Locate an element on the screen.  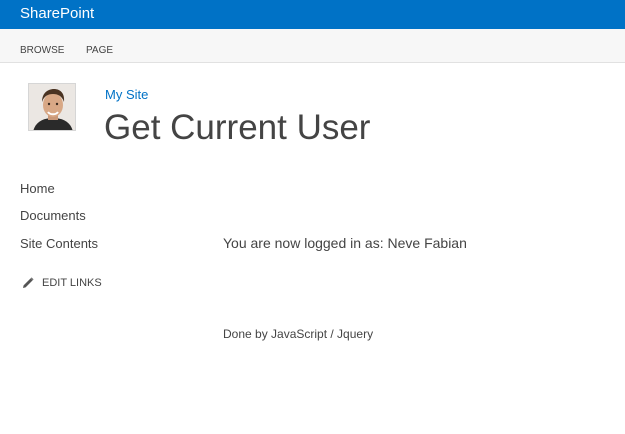
nav-item-documents: Documents is located at coordinates (53, 215).